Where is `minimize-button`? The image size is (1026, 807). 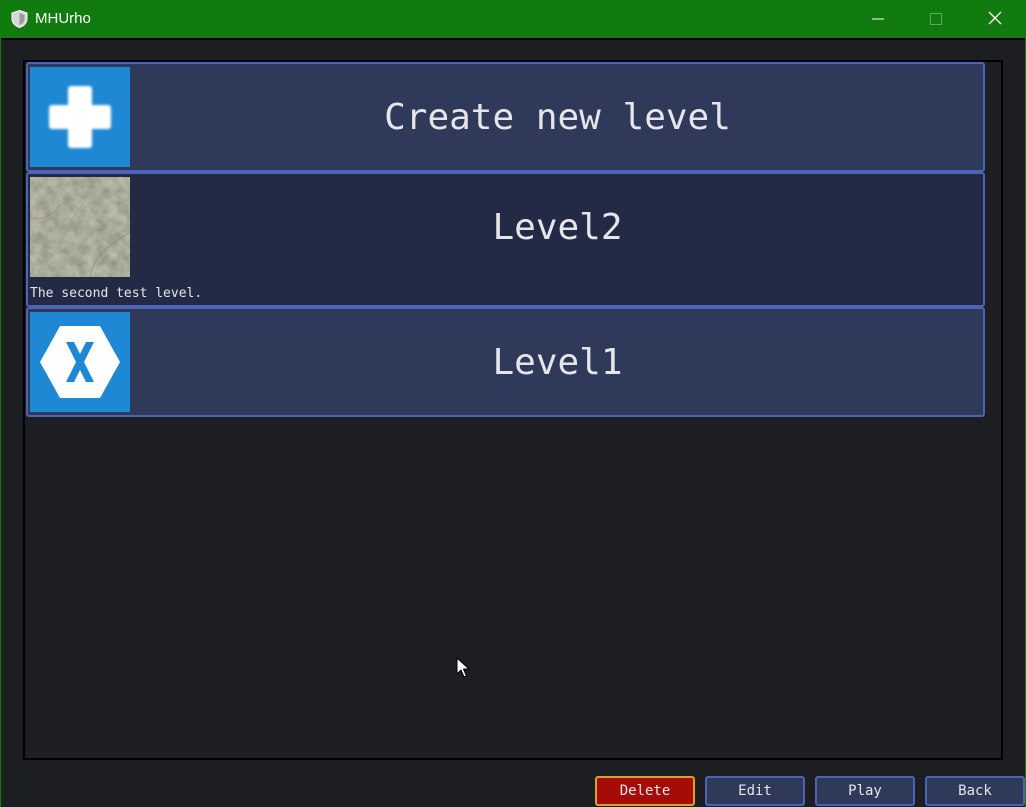
minimize-button is located at coordinates (878, 19).